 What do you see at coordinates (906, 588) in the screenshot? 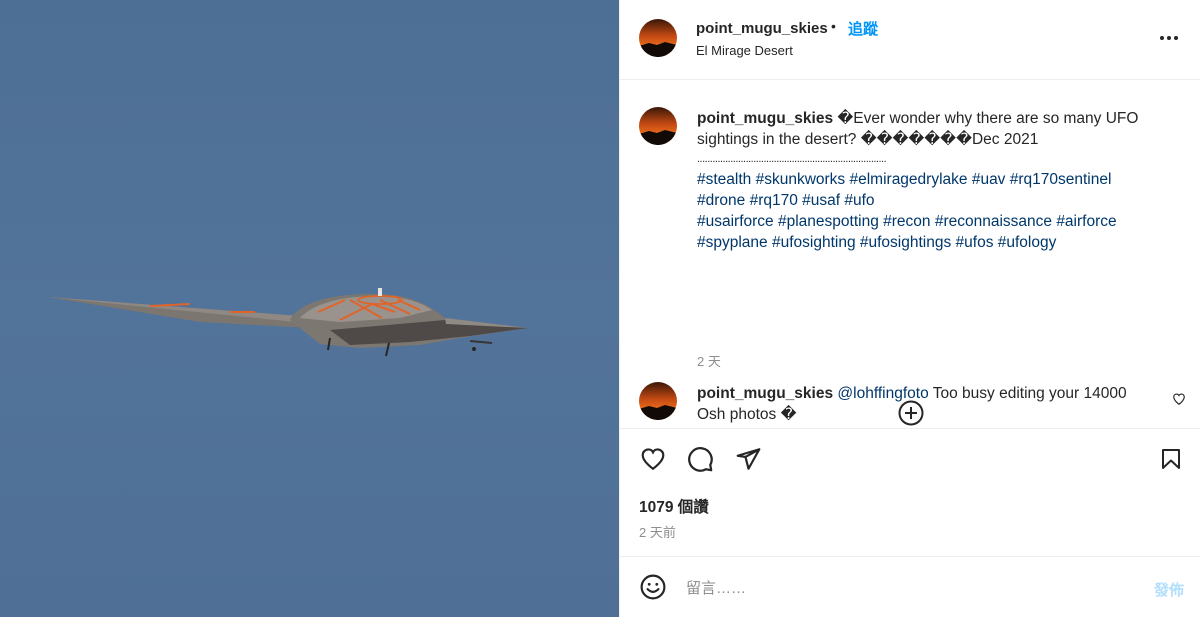
I see `comment-input` at bounding box center [906, 588].